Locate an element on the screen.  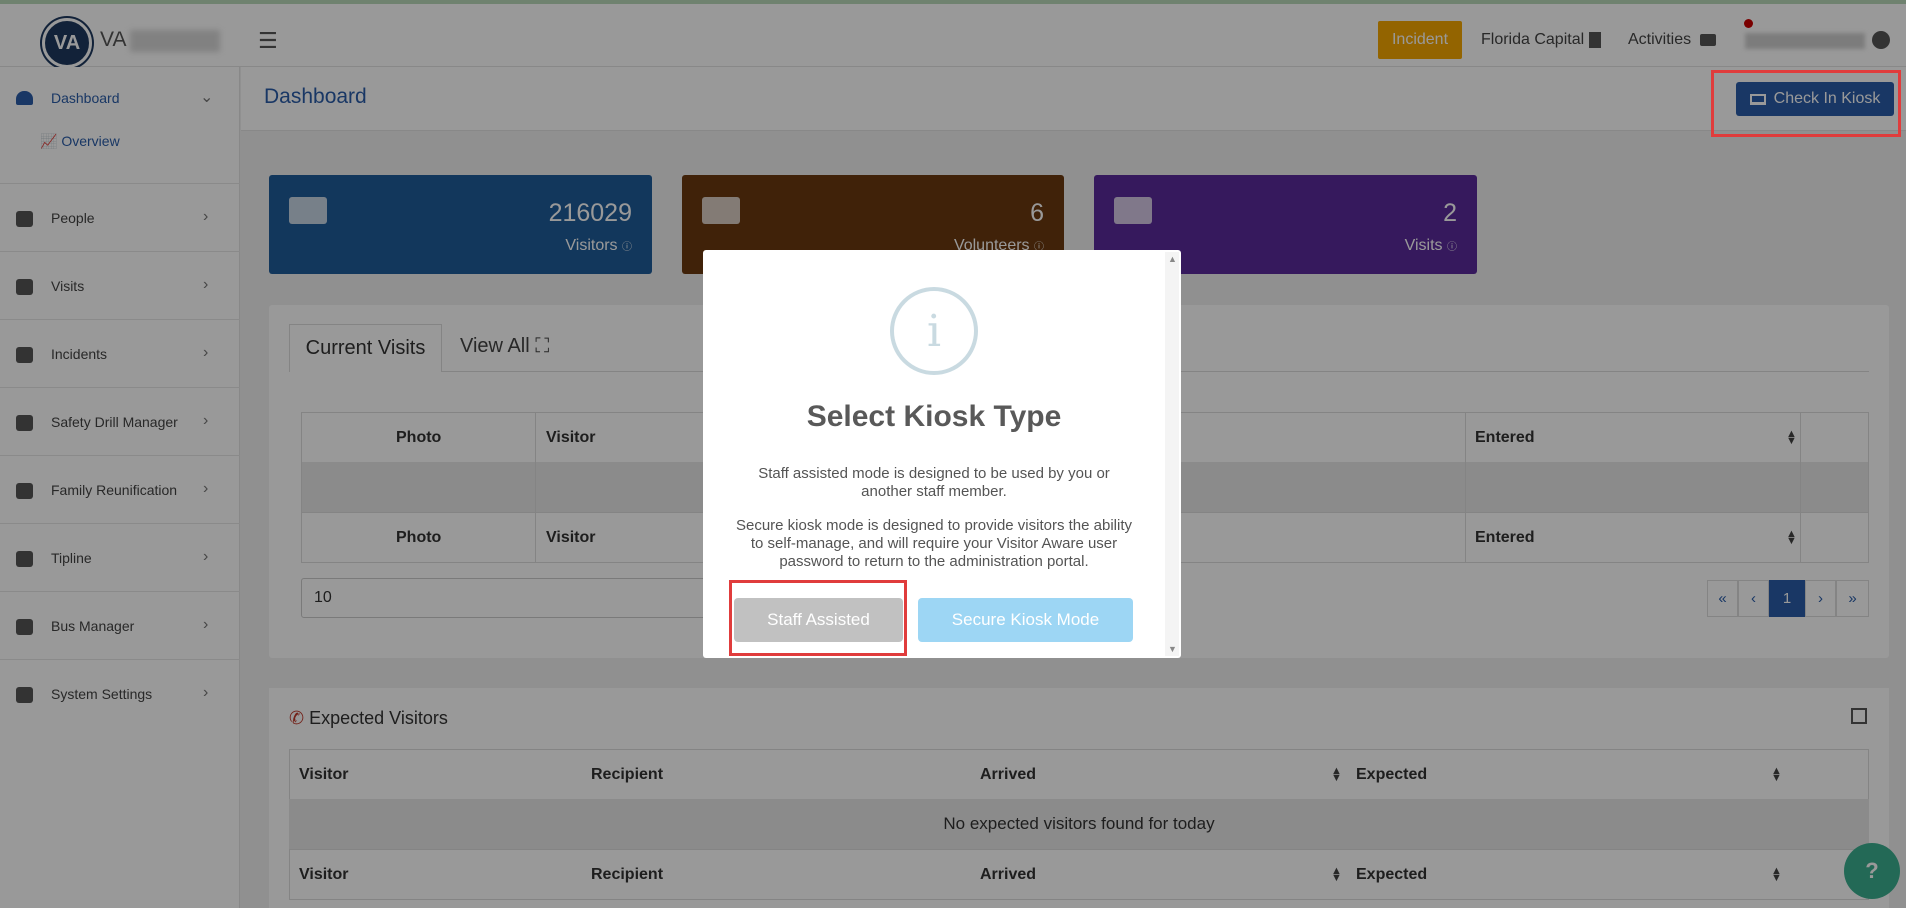
secure-kiosk-mode-button: Secure Kiosk Mode is located at coordinates (1025, 620).